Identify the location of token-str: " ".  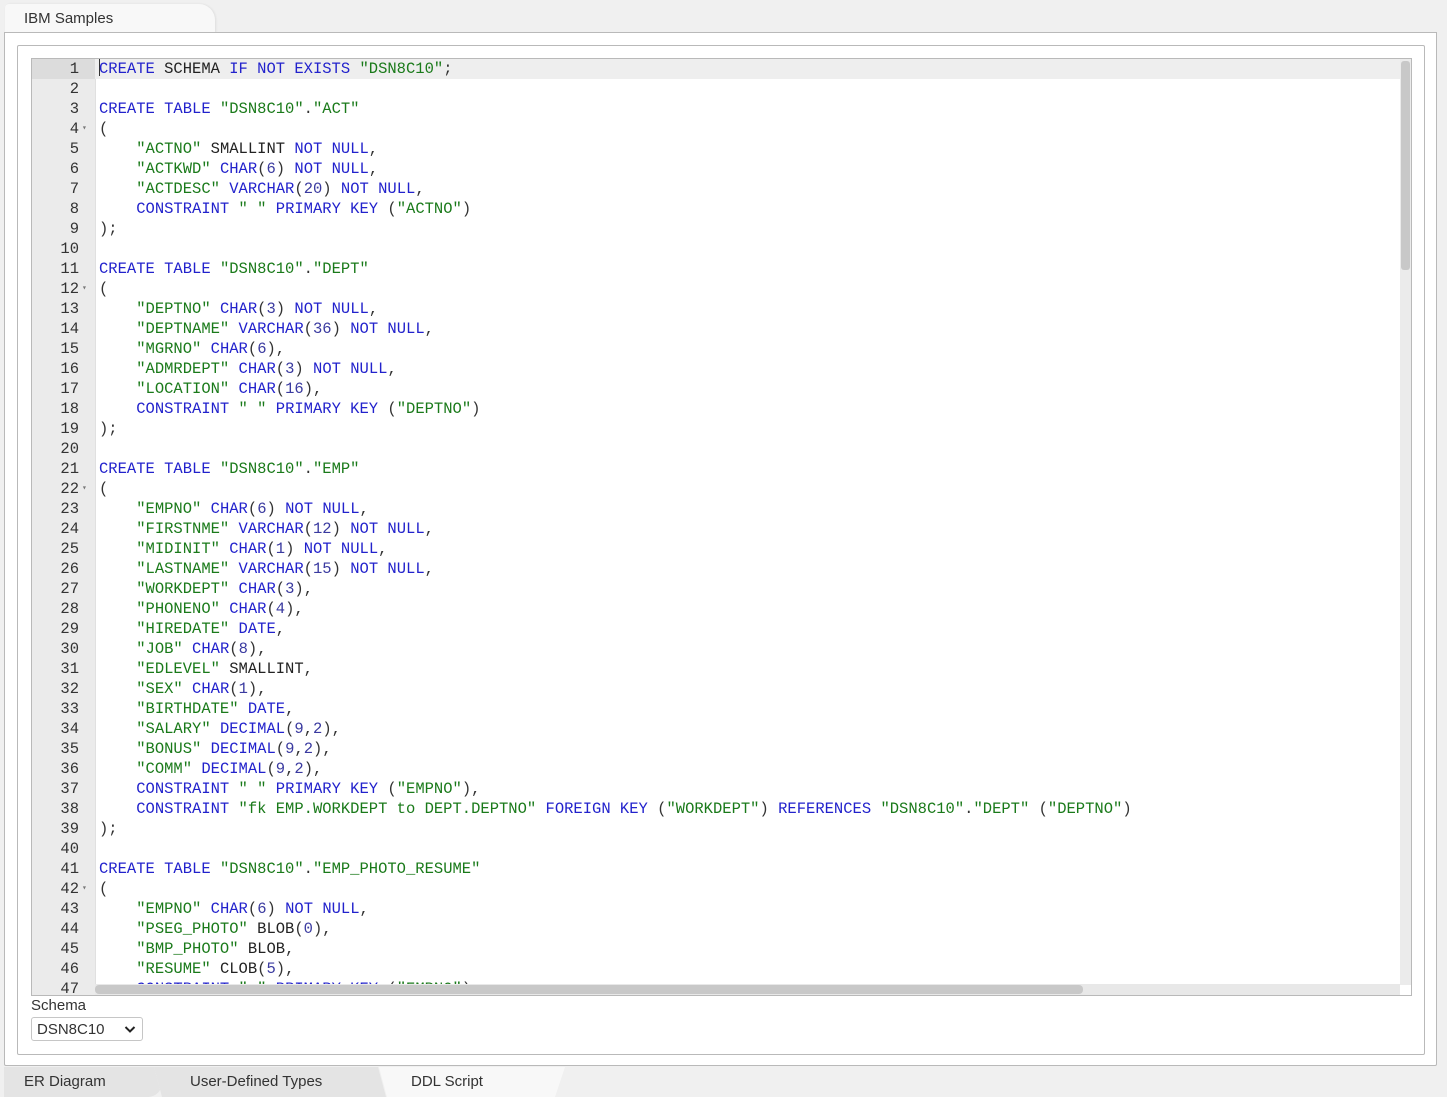
(252, 789).